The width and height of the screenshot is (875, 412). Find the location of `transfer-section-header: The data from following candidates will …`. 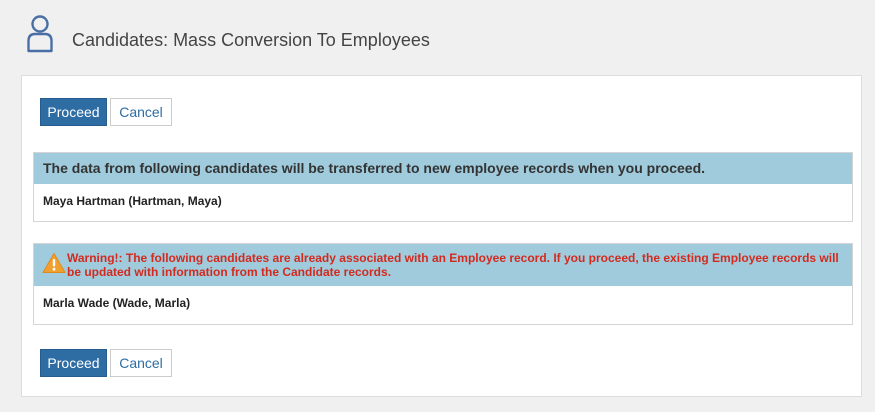

transfer-section-header: The data from following candidates will … is located at coordinates (443, 168).